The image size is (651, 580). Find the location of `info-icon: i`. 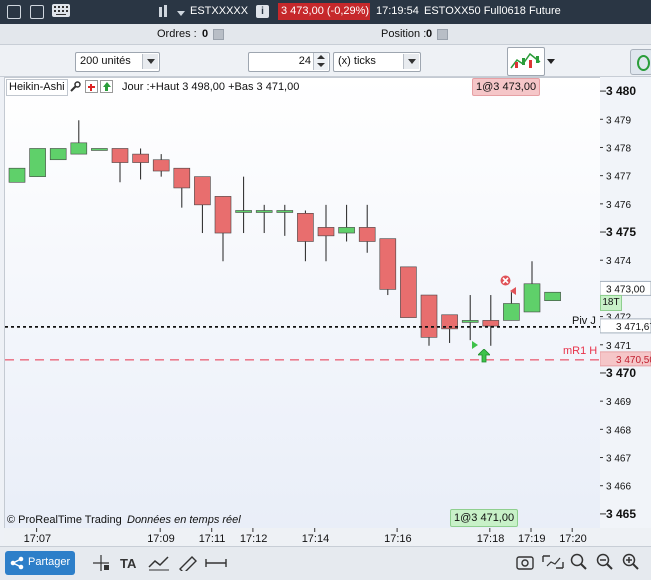

info-icon: i is located at coordinates (262, 11).